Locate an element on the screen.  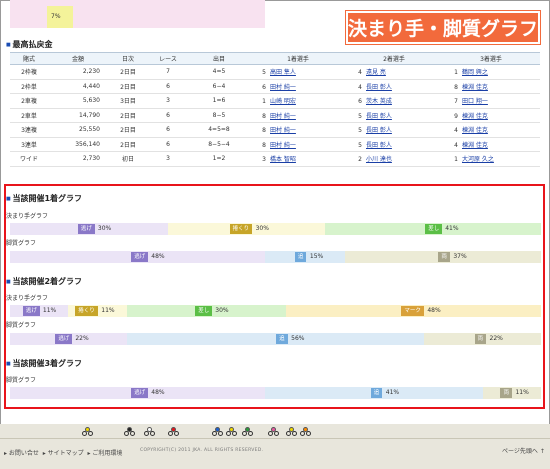
payout-cell-p3: 1 鶴岡 興之 is located at coordinates (491, 72).